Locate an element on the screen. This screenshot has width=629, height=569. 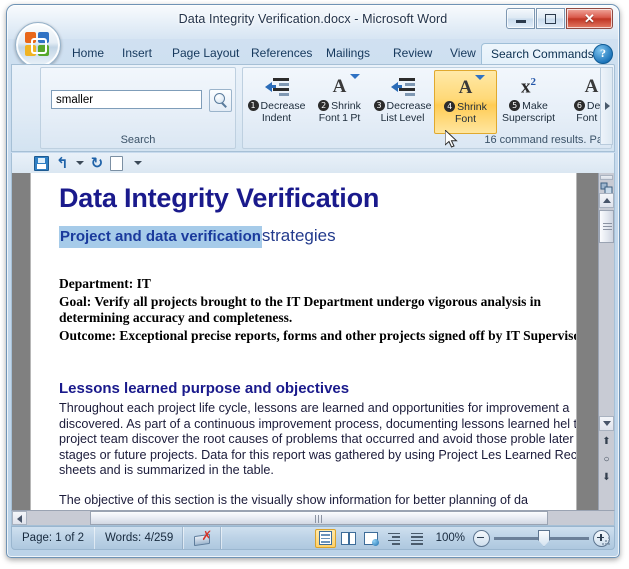
ribbon: Search is located at coordinates (313, 108).